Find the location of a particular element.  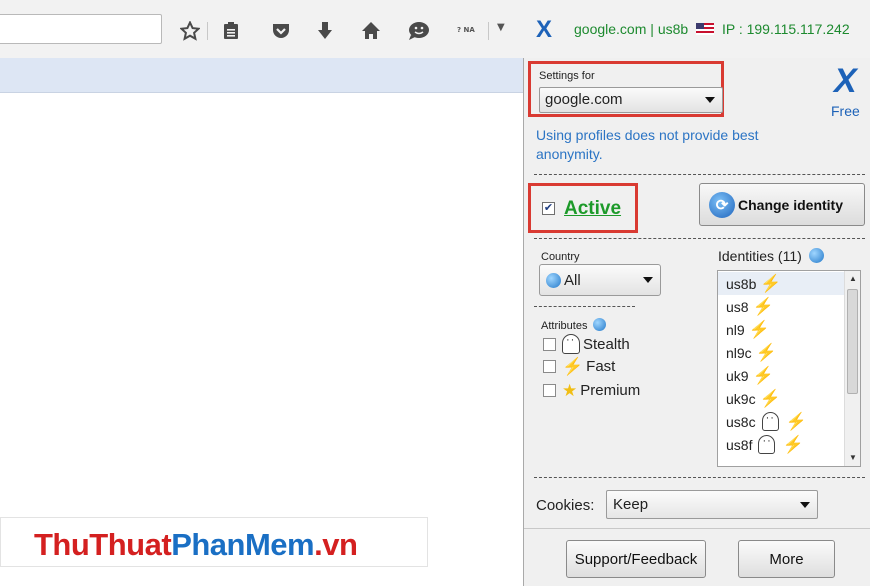

url-bar is located at coordinates (81, 29).